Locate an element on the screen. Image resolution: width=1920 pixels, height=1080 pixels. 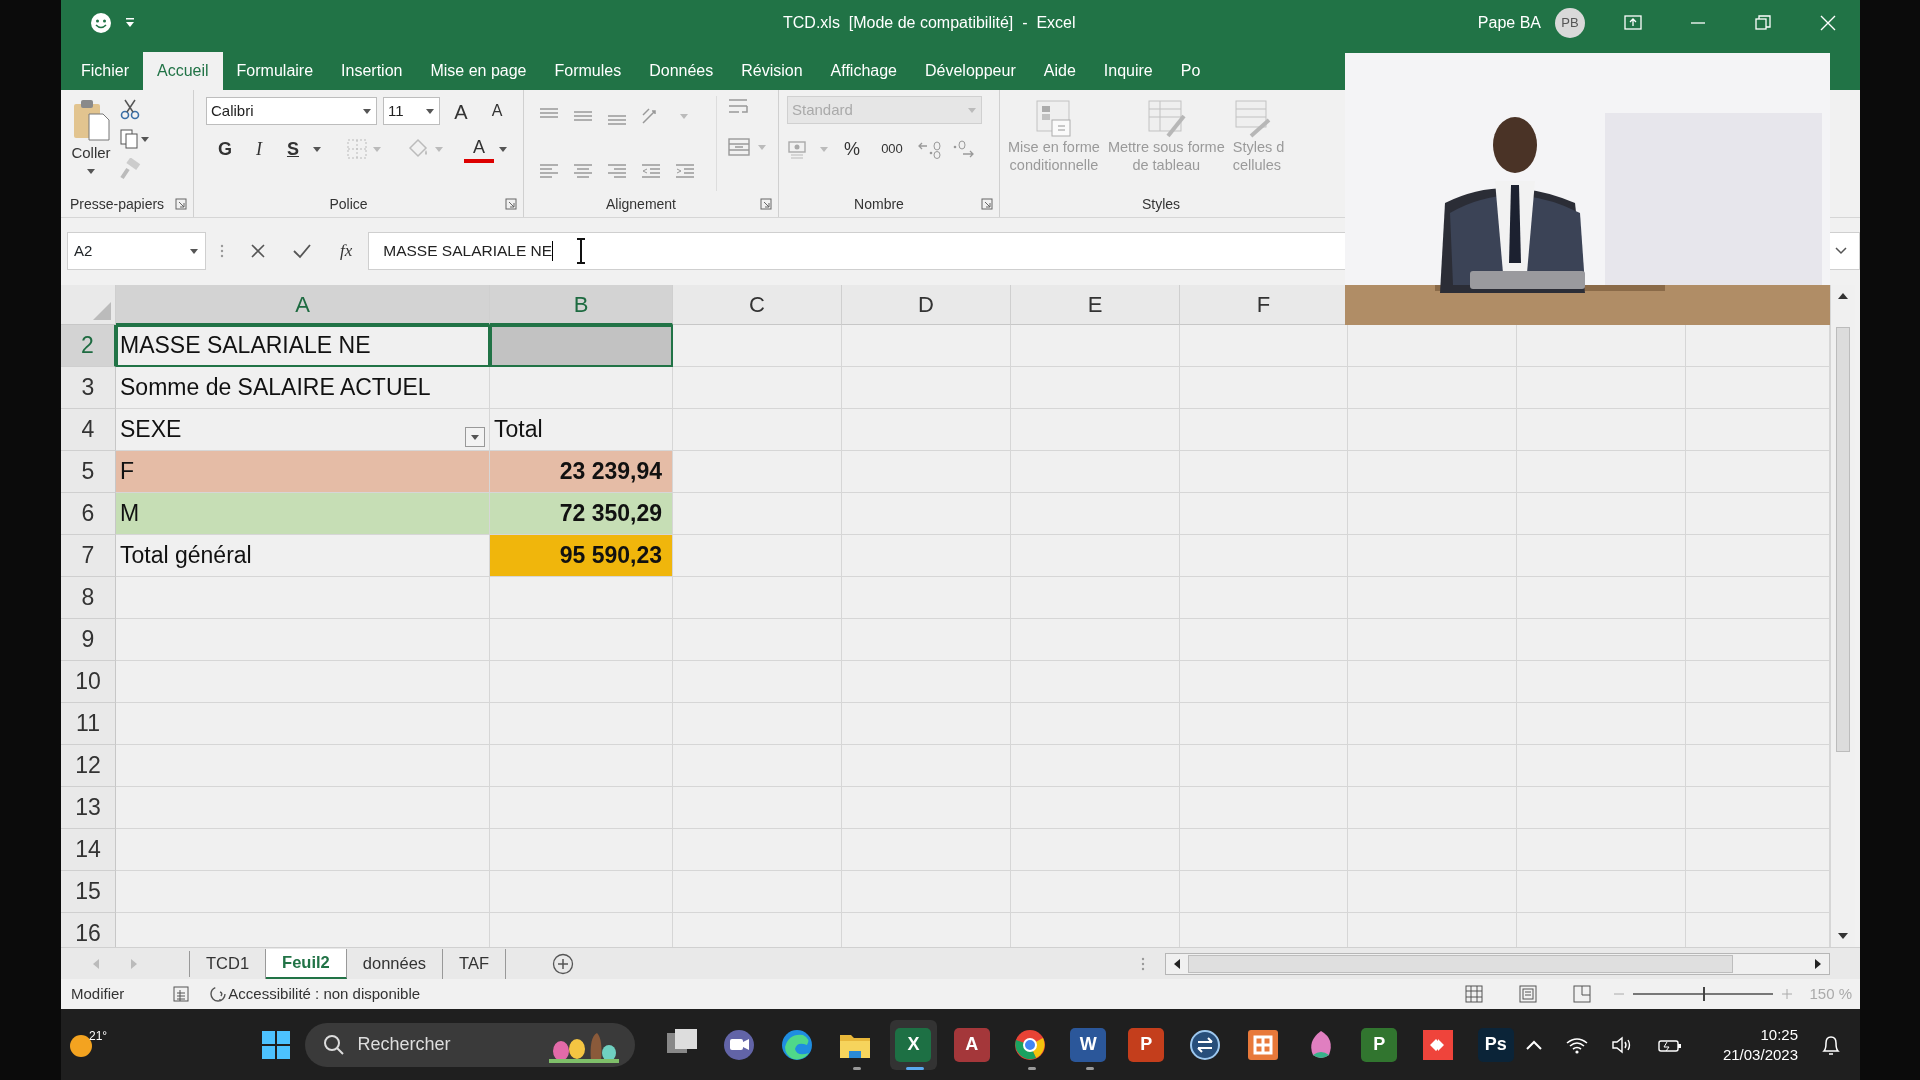
taskbar-app-button: A is located at coordinates (971, 1044).